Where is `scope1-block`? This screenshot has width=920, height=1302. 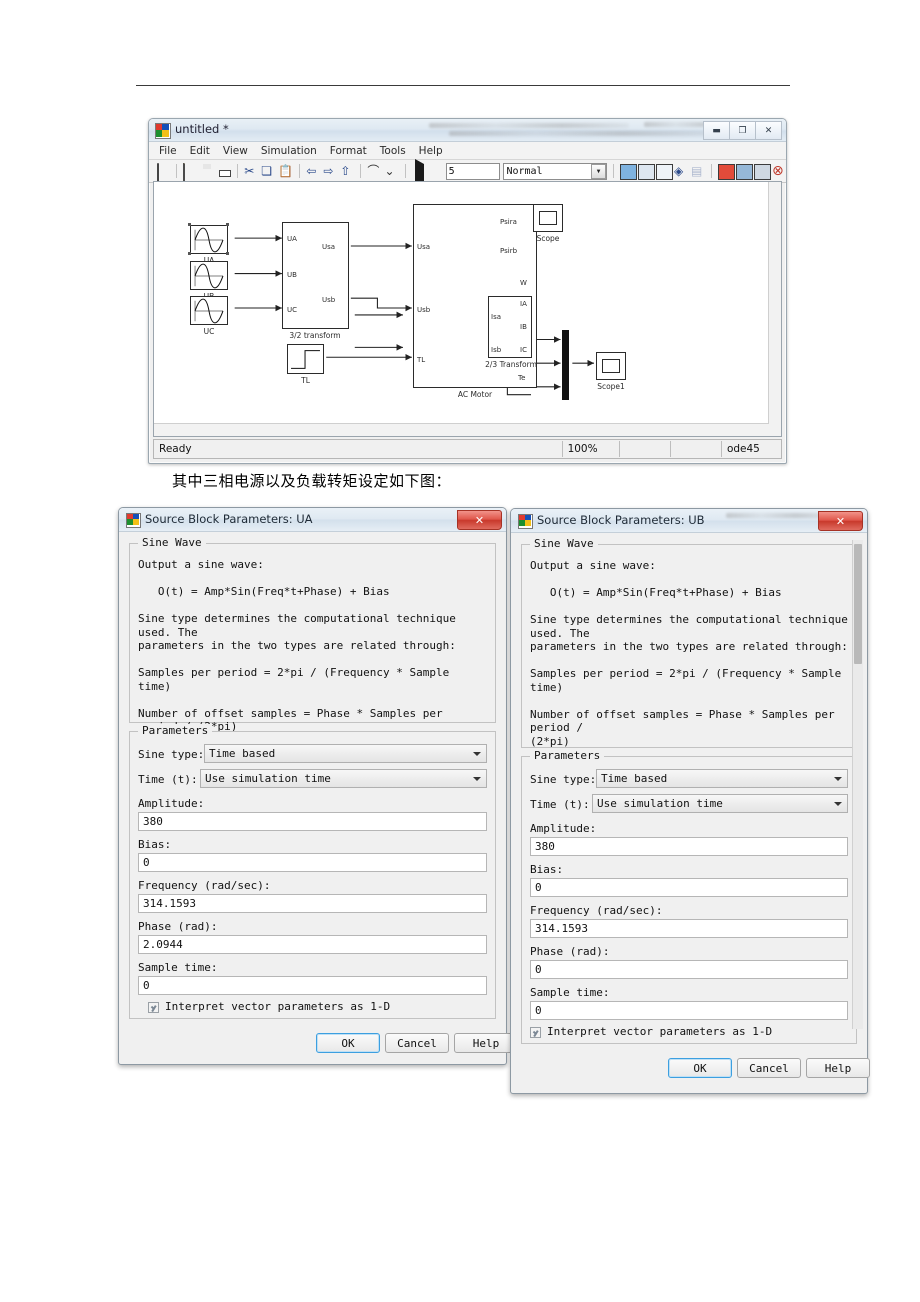
scope1-block is located at coordinates (611, 366).